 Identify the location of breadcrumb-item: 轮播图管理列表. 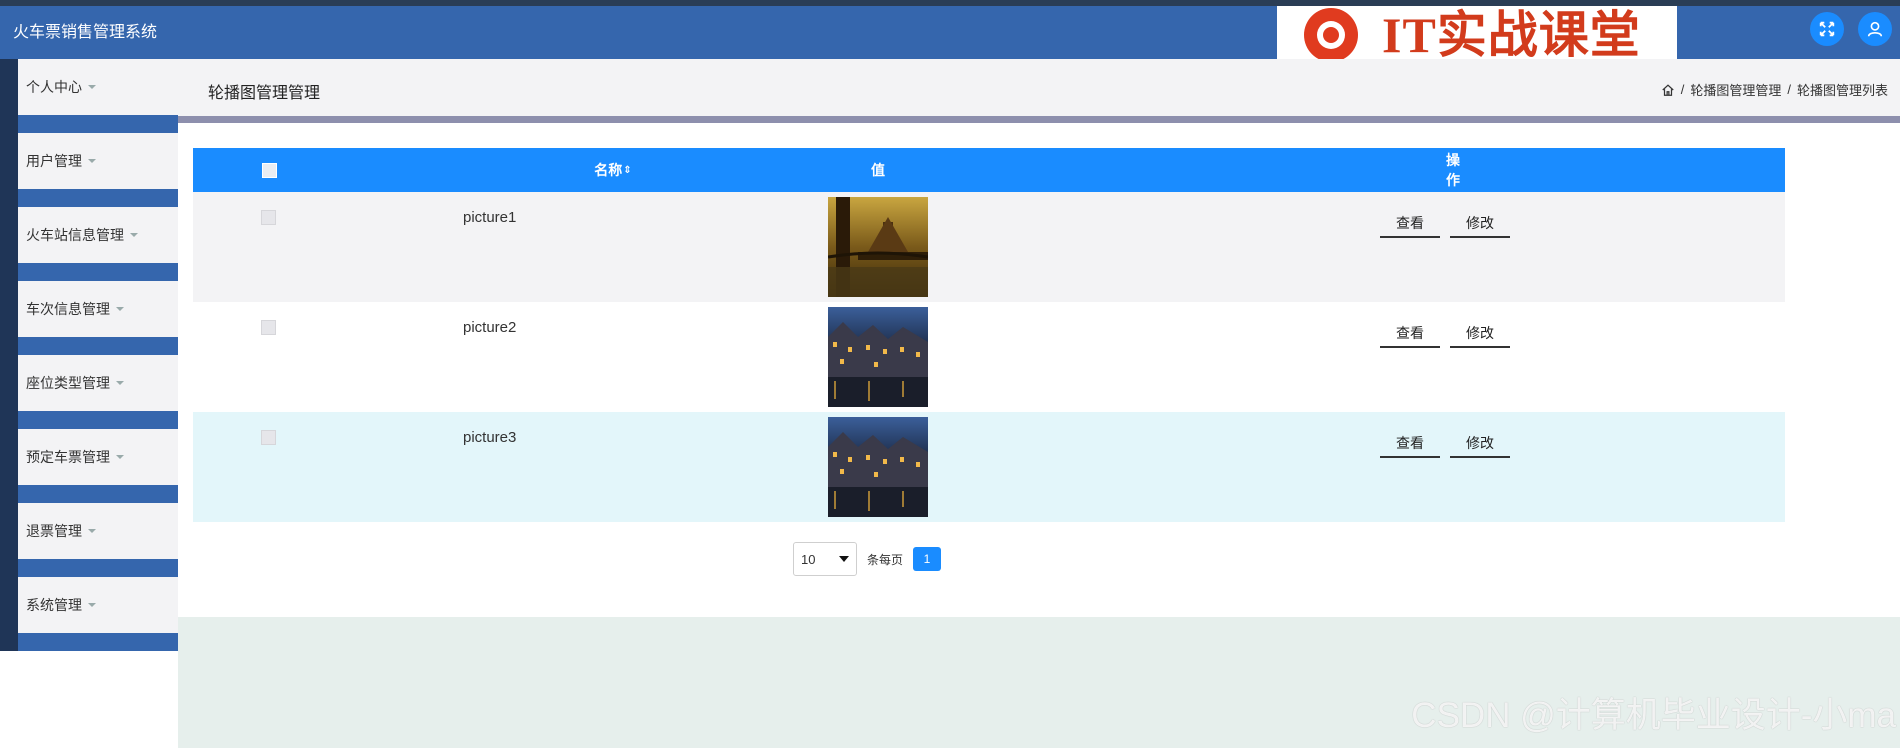
(1842, 90).